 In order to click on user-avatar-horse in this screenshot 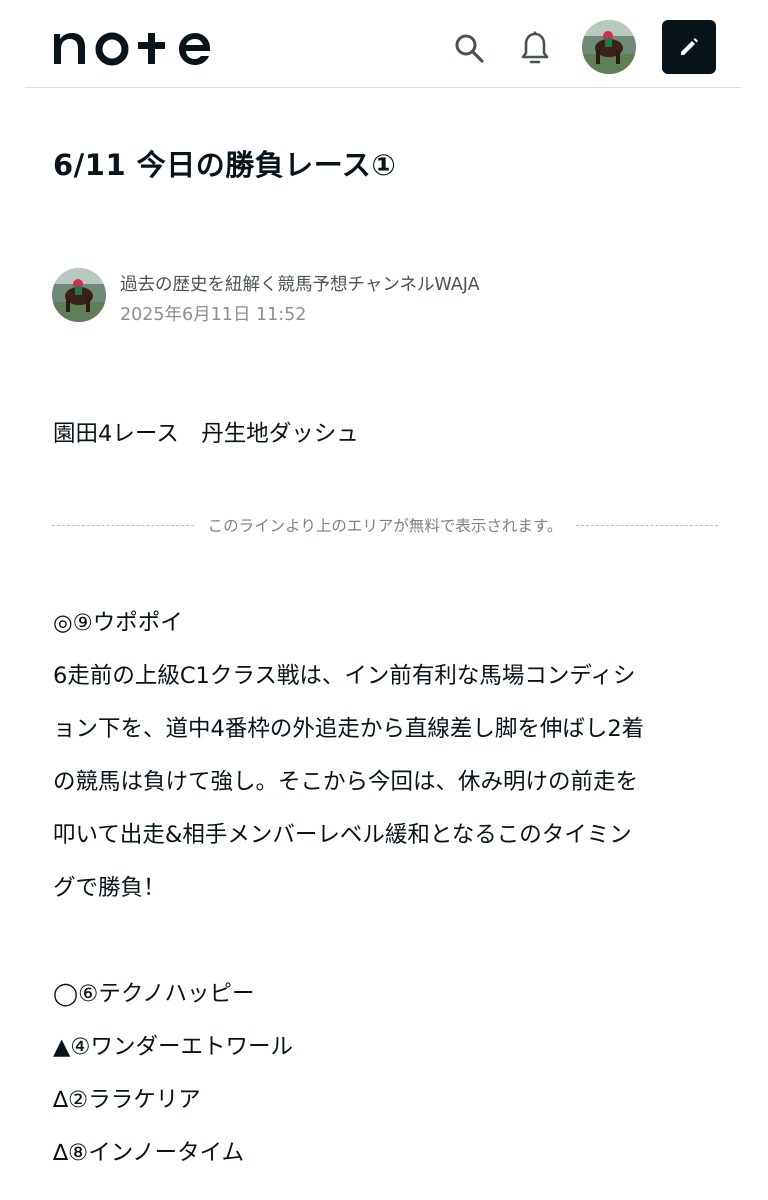, I will do `click(609, 47)`.